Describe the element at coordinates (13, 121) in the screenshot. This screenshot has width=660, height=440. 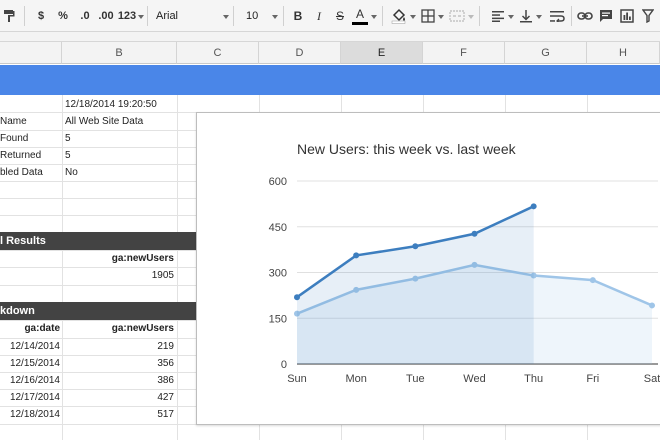
I see `info-label-cell: Name` at that location.